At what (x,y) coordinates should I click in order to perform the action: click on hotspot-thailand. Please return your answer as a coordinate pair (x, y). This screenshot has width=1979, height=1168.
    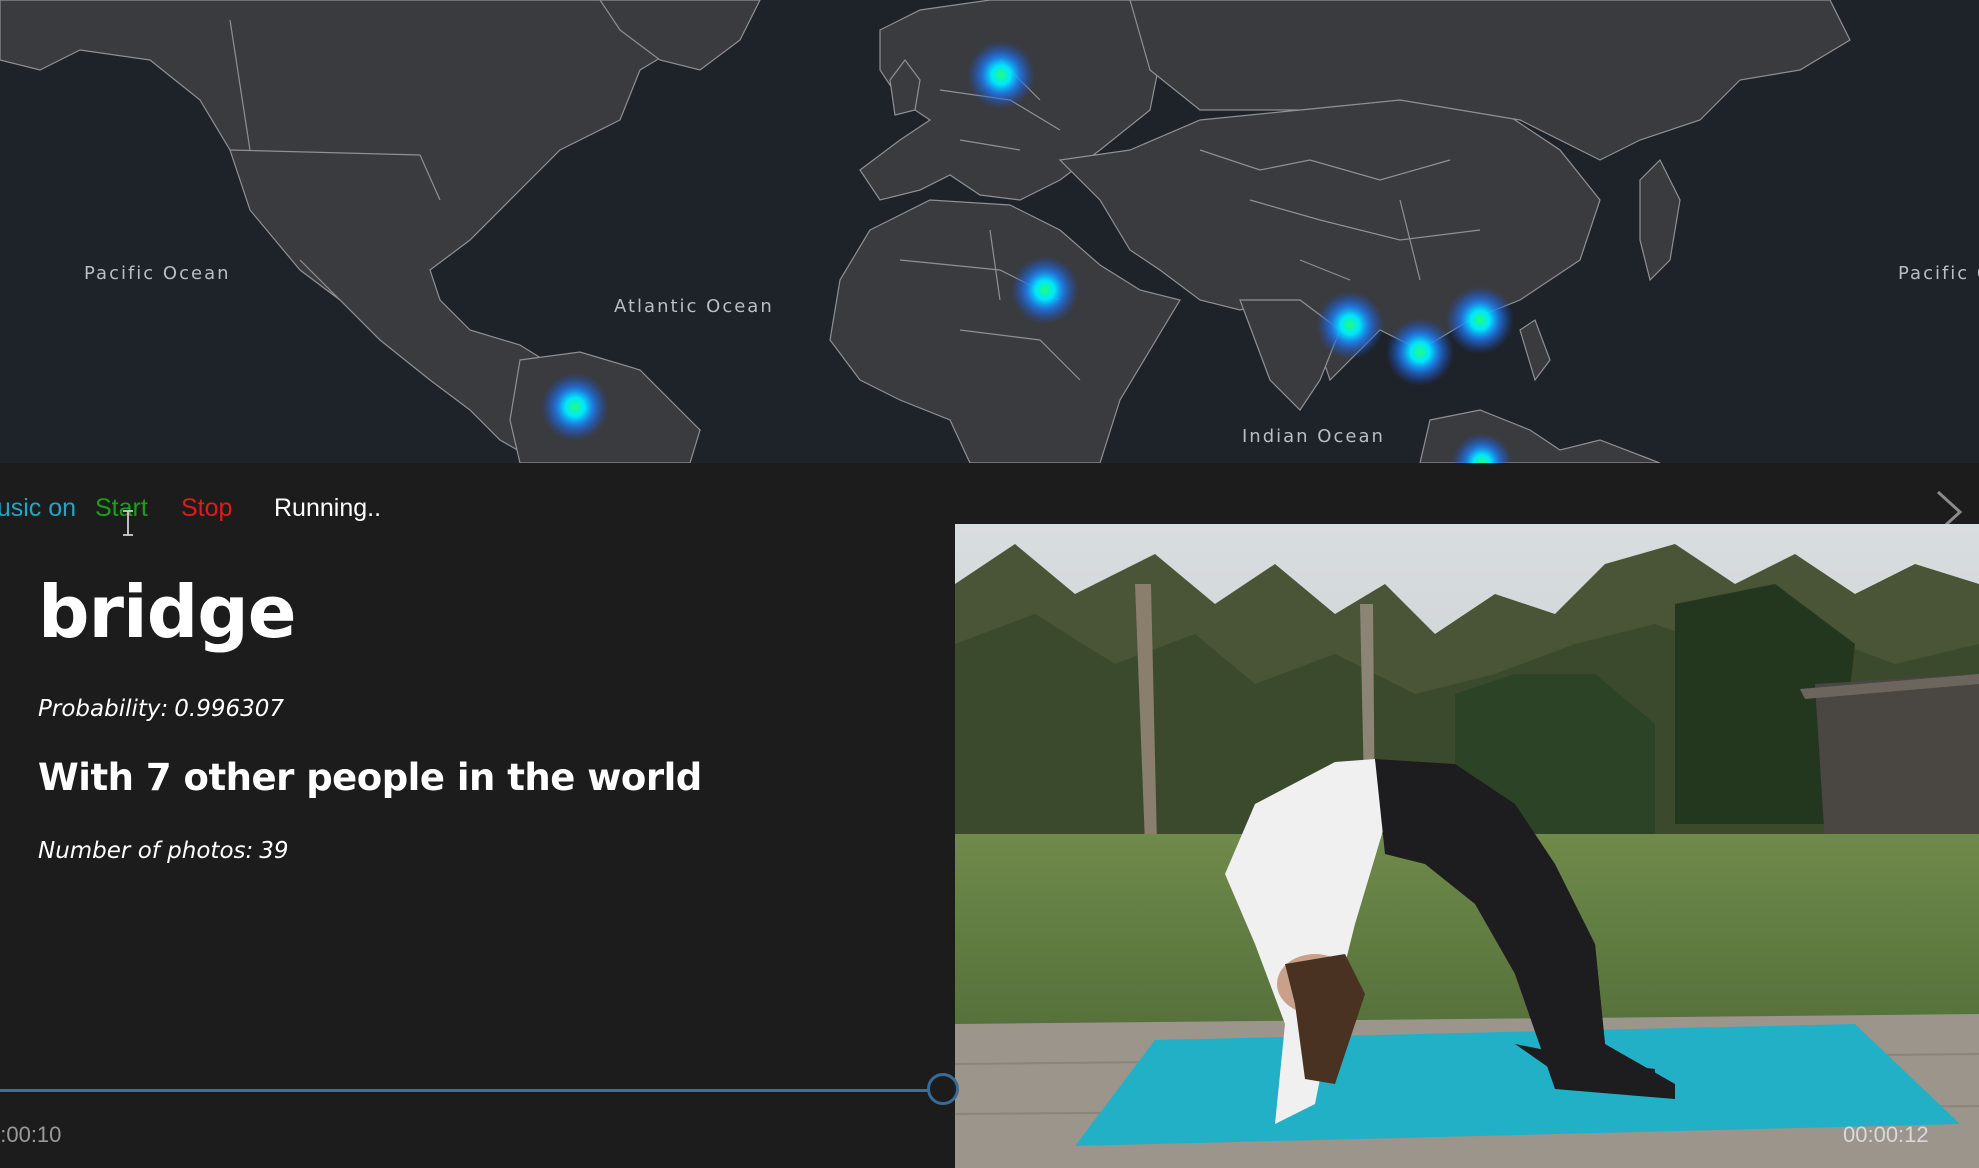
    Looking at the image, I should click on (1420, 352).